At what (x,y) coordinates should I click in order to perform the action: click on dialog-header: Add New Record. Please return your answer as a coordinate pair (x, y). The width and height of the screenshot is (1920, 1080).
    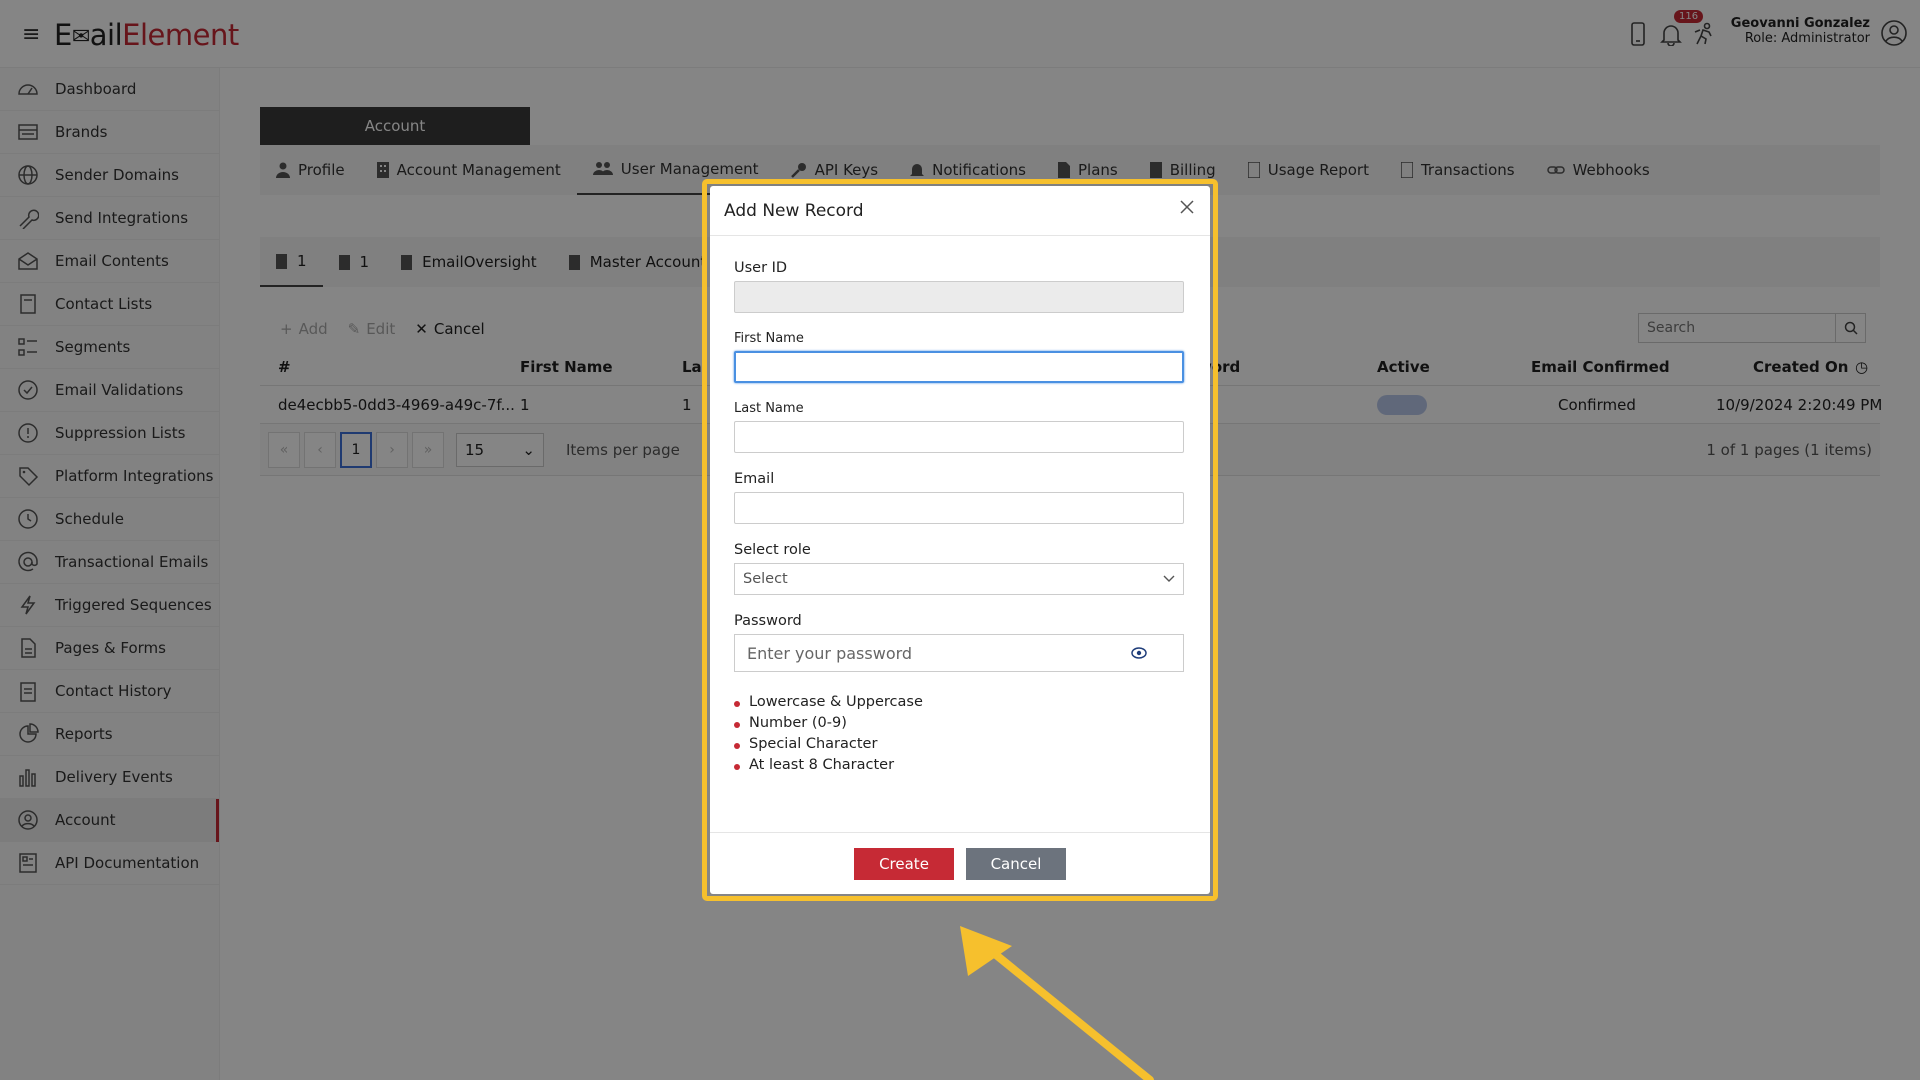
    Looking at the image, I should click on (960, 211).